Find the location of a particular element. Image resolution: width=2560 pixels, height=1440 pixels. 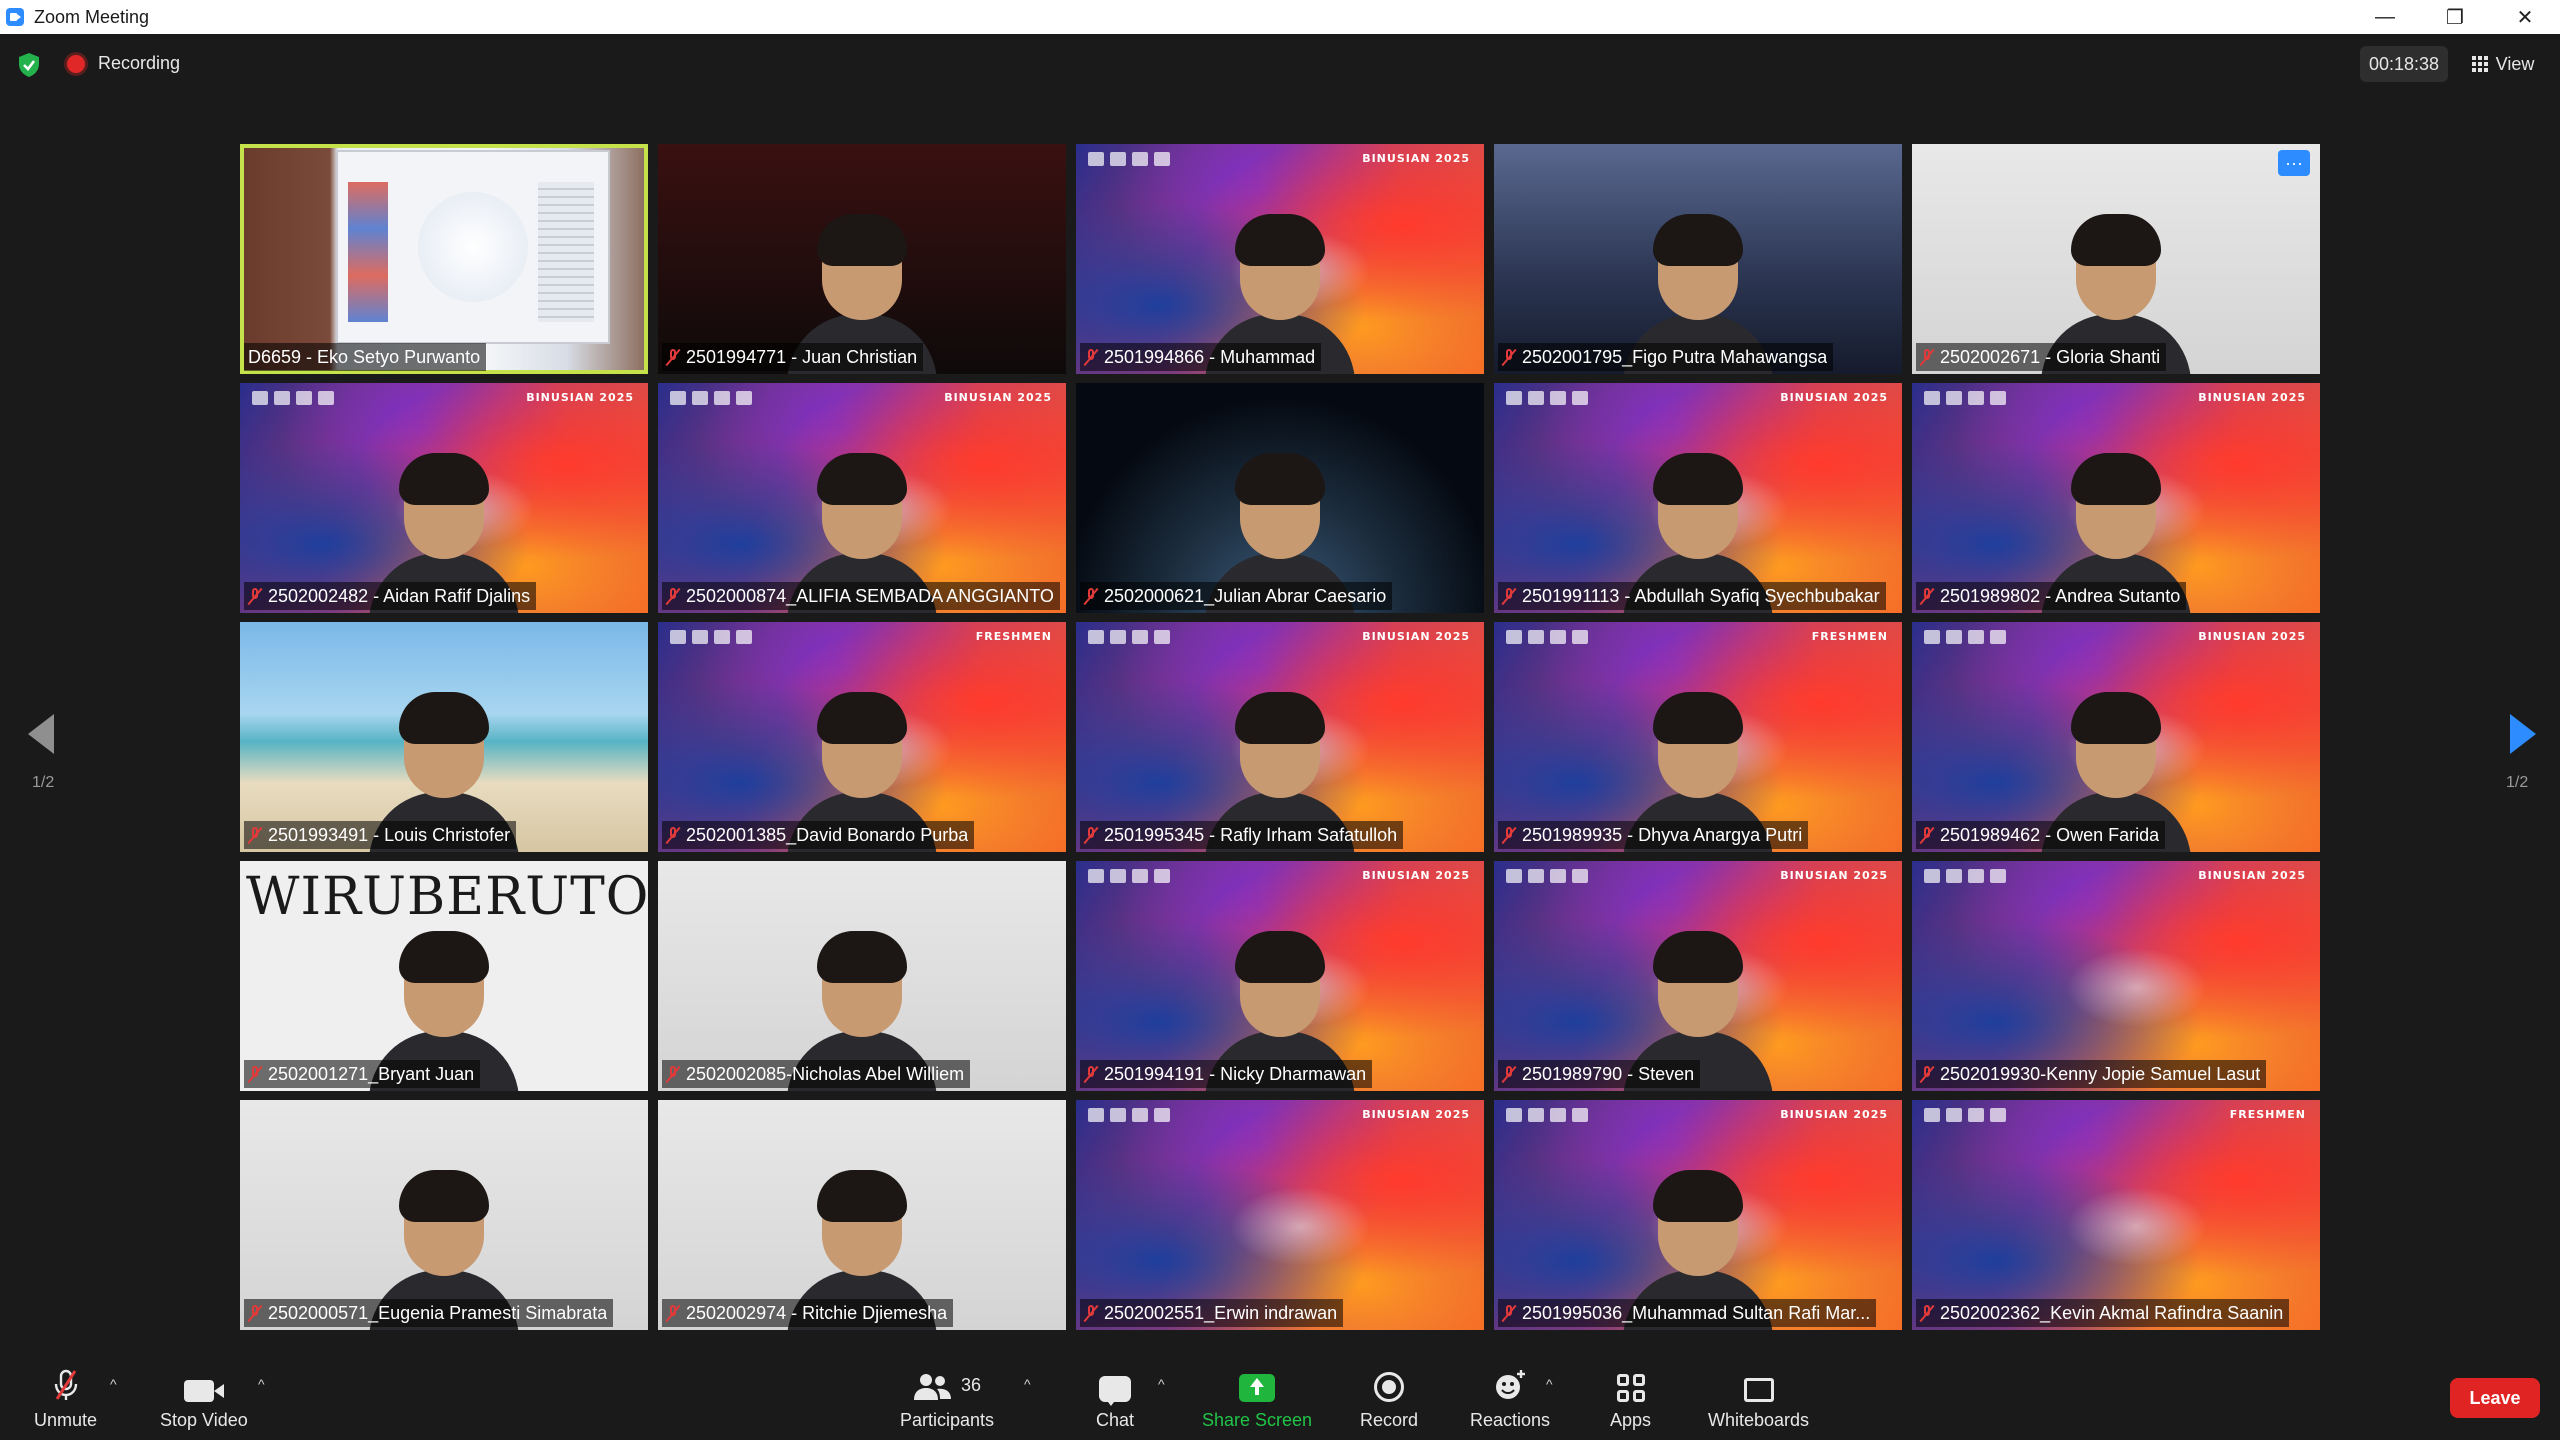

participant-nameplate: 2502000621_Julian Abrar Caesario is located at coordinates (1236, 596).